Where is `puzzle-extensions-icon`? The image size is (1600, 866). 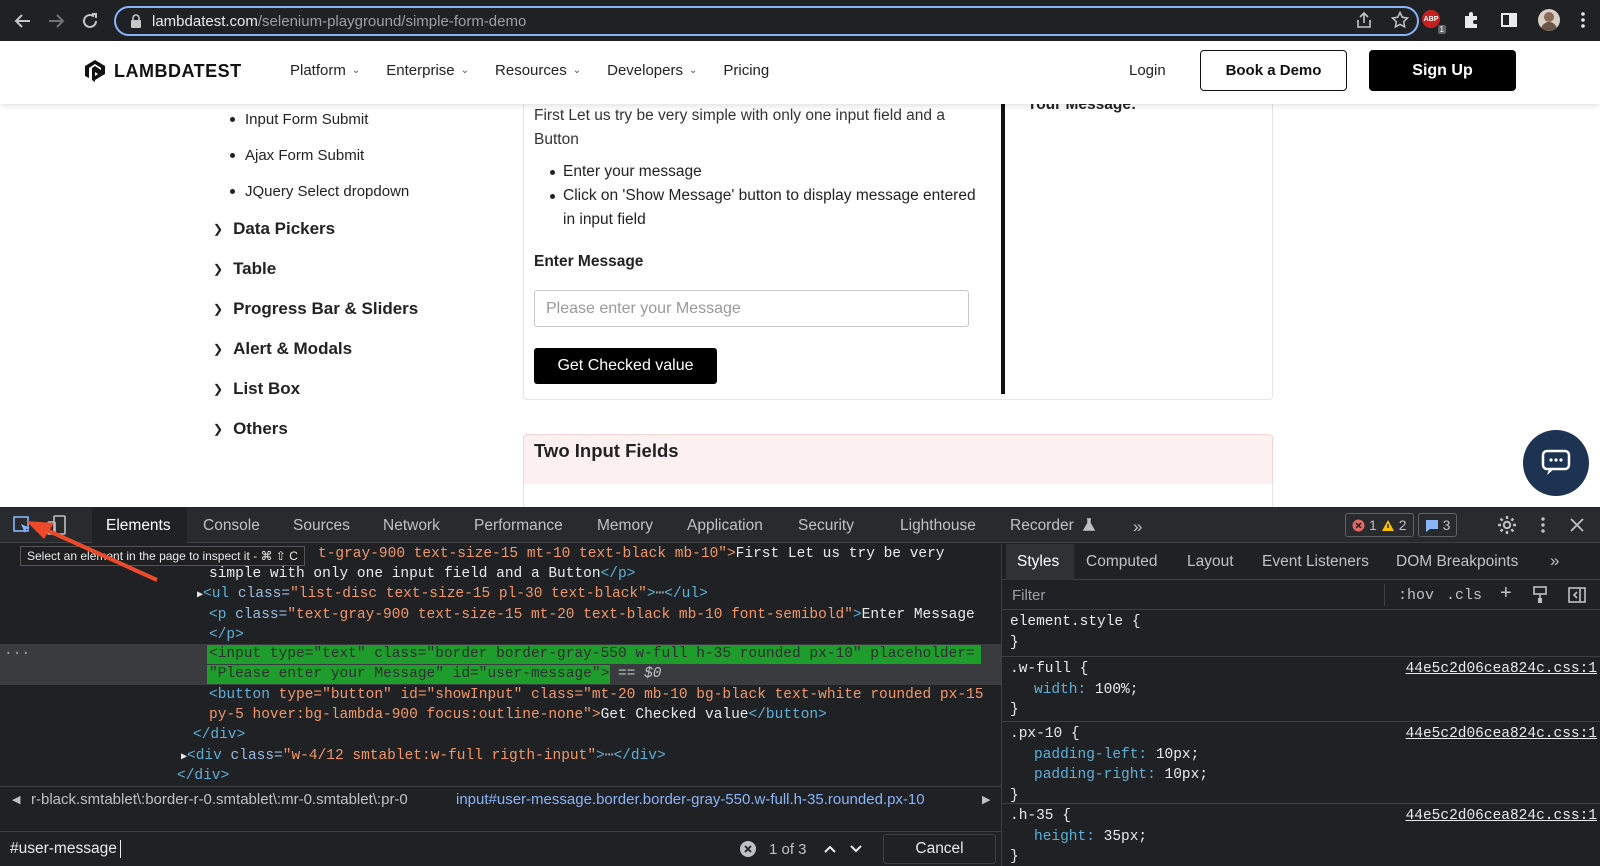 puzzle-extensions-icon is located at coordinates (1471, 20).